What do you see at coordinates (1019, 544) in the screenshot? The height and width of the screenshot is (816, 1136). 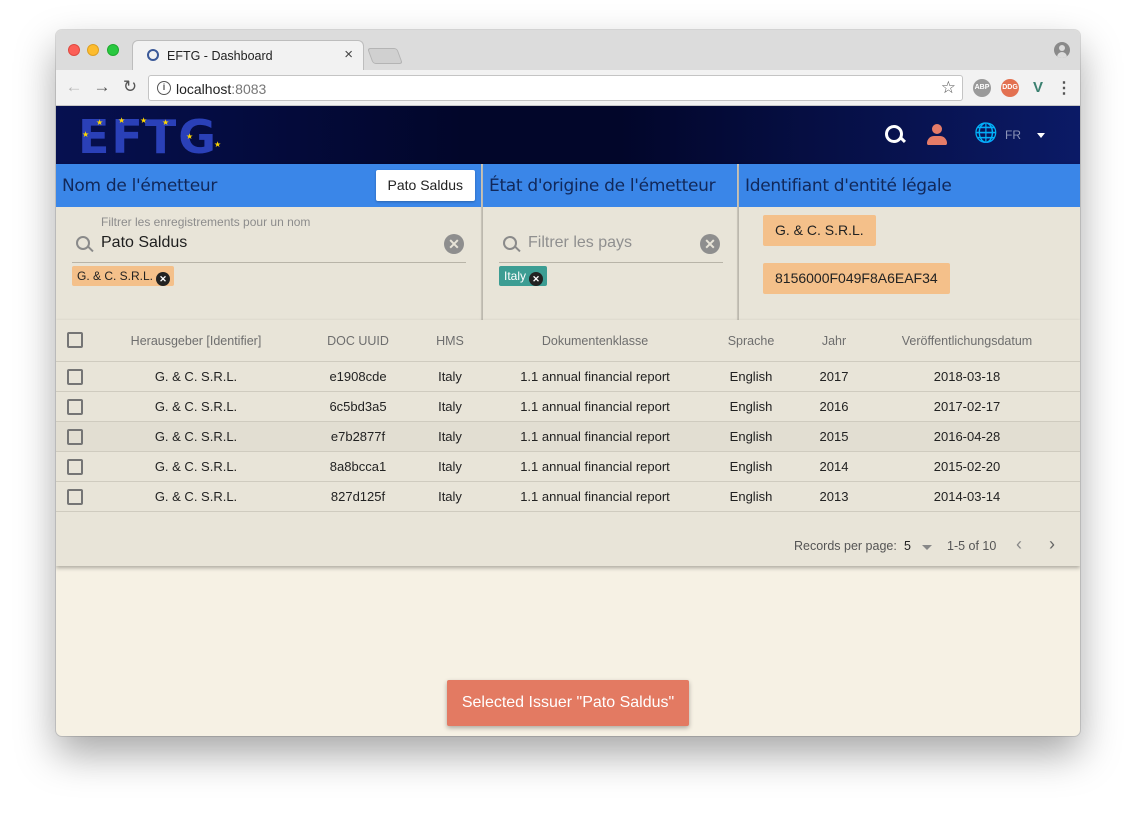 I see `previous-page-icon: ‹` at bounding box center [1019, 544].